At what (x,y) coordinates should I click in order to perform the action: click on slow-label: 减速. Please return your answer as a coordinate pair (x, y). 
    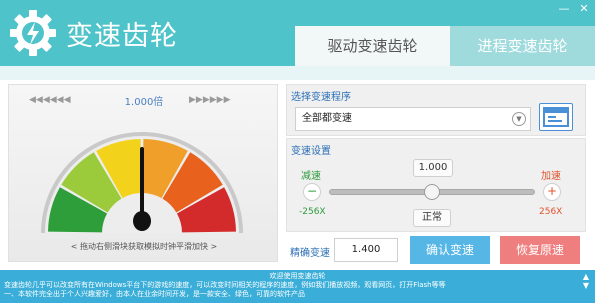
    Looking at the image, I should click on (311, 176).